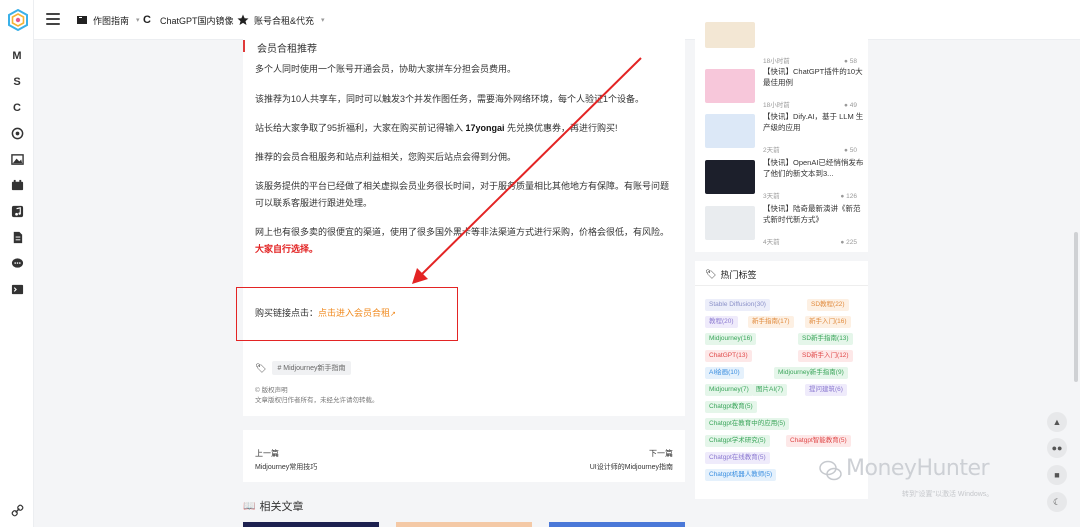  I want to click on scroll-top-button: ▲, so click(1057, 422).